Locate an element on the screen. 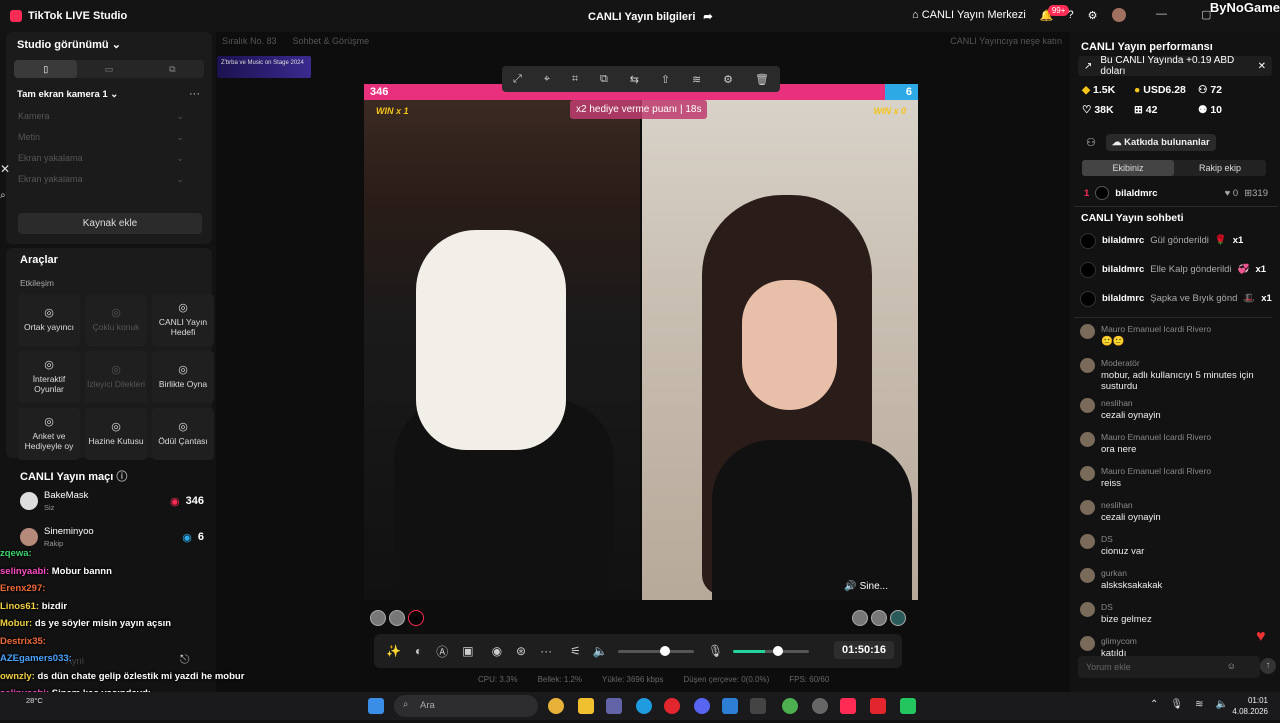 The width and height of the screenshot is (1280, 723). copy-icon: ⧉ is located at coordinates (604, 79).